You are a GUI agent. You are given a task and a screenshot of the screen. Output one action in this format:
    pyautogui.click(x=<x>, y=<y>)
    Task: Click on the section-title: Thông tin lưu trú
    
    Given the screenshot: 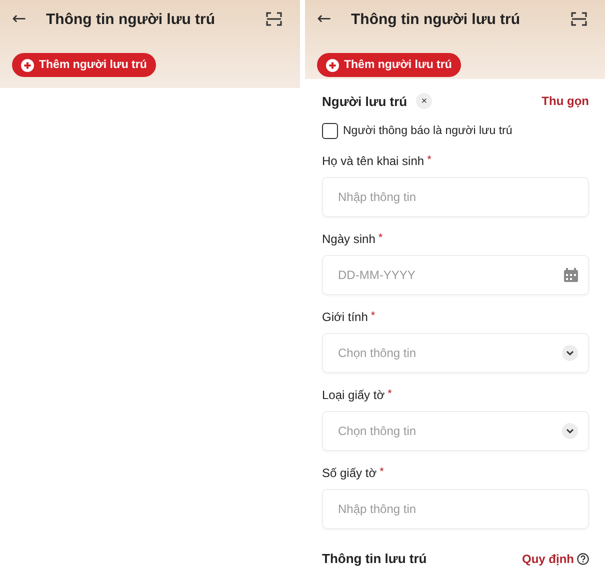 What is the action you would take?
    pyautogui.click(x=374, y=558)
    